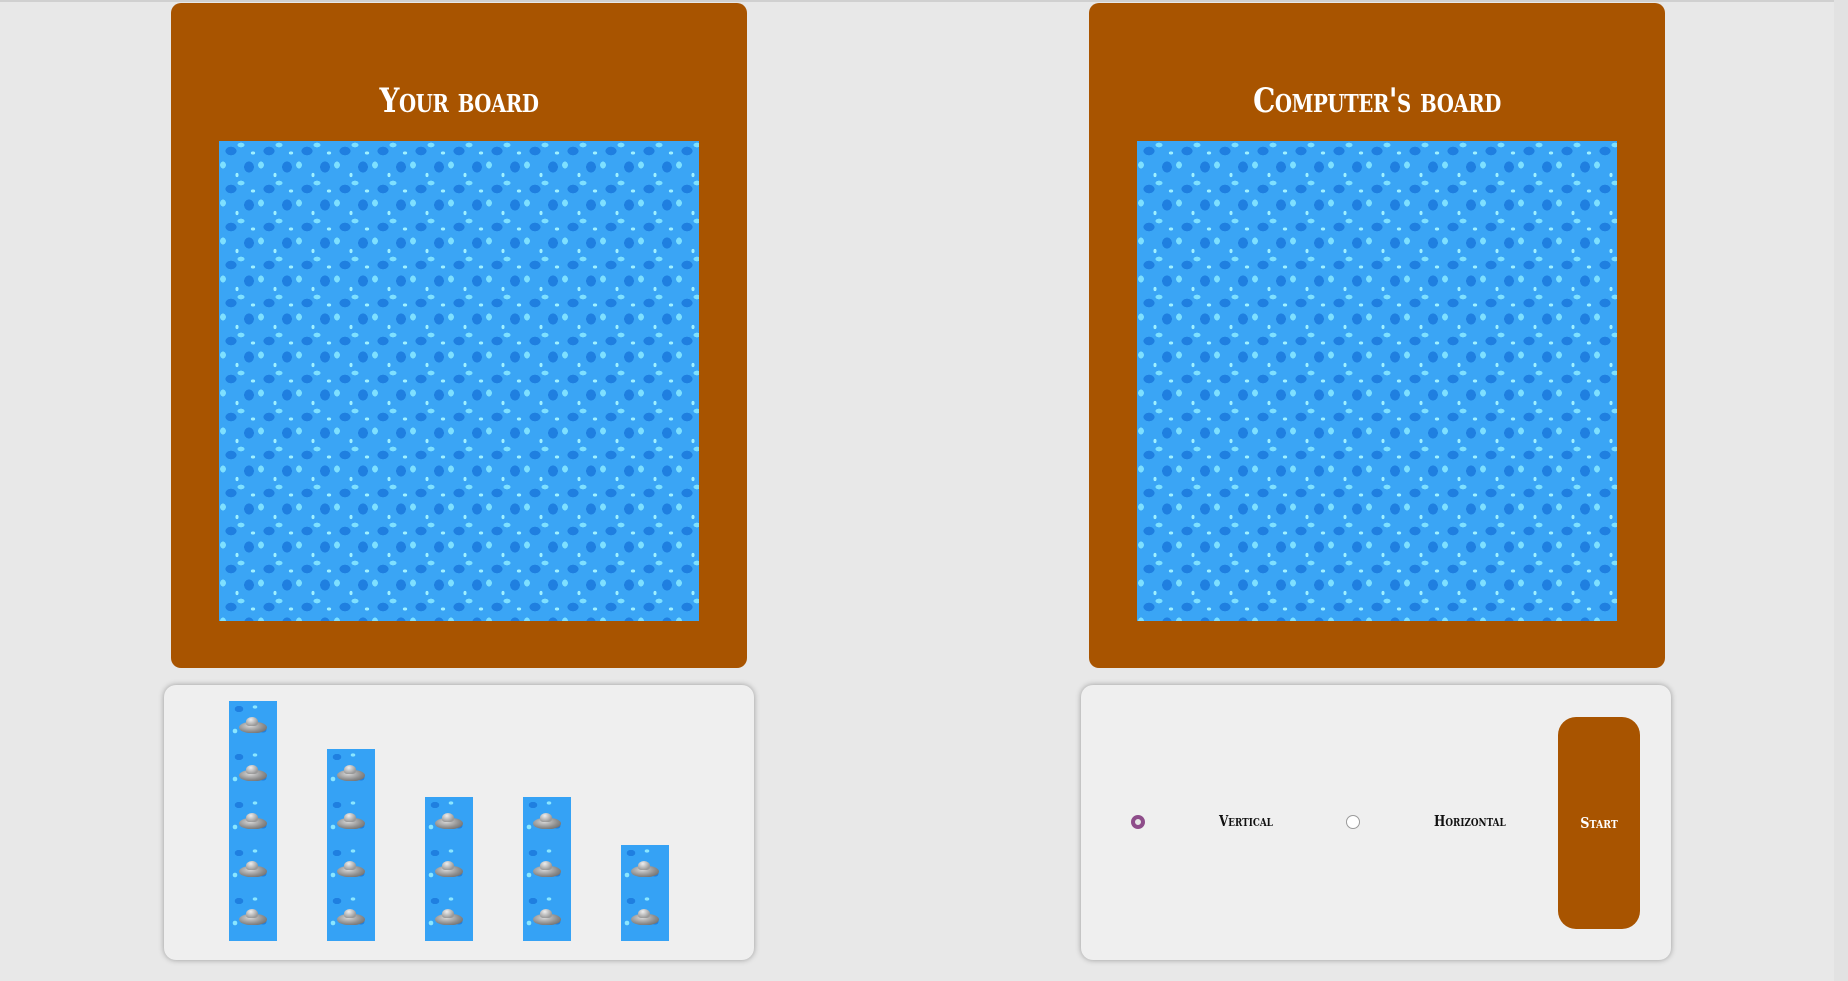 The height and width of the screenshot is (981, 1848). What do you see at coordinates (1841, 490) in the screenshot?
I see `page-scrollbar` at bounding box center [1841, 490].